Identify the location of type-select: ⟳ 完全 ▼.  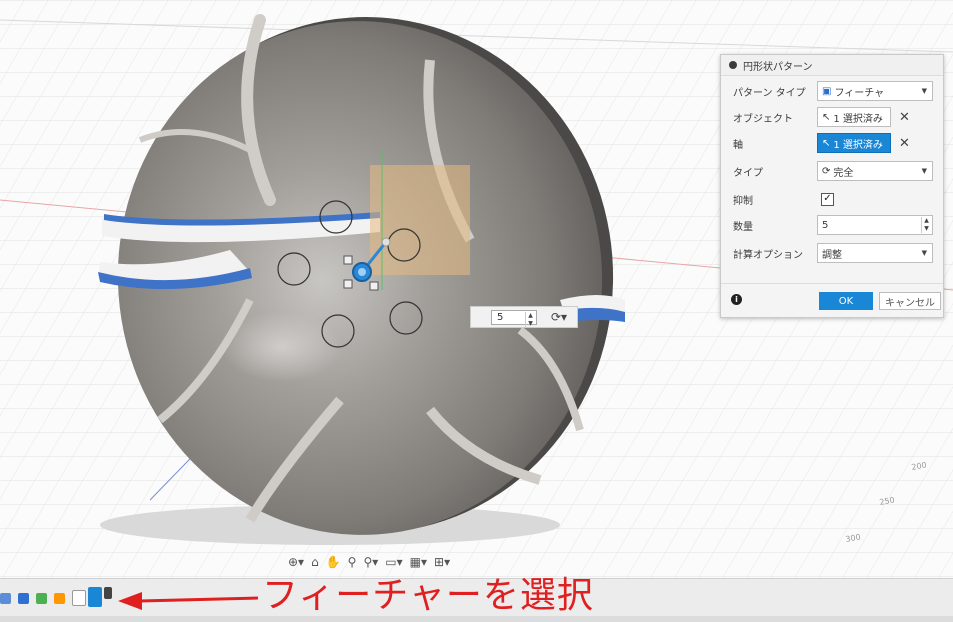
(875, 171).